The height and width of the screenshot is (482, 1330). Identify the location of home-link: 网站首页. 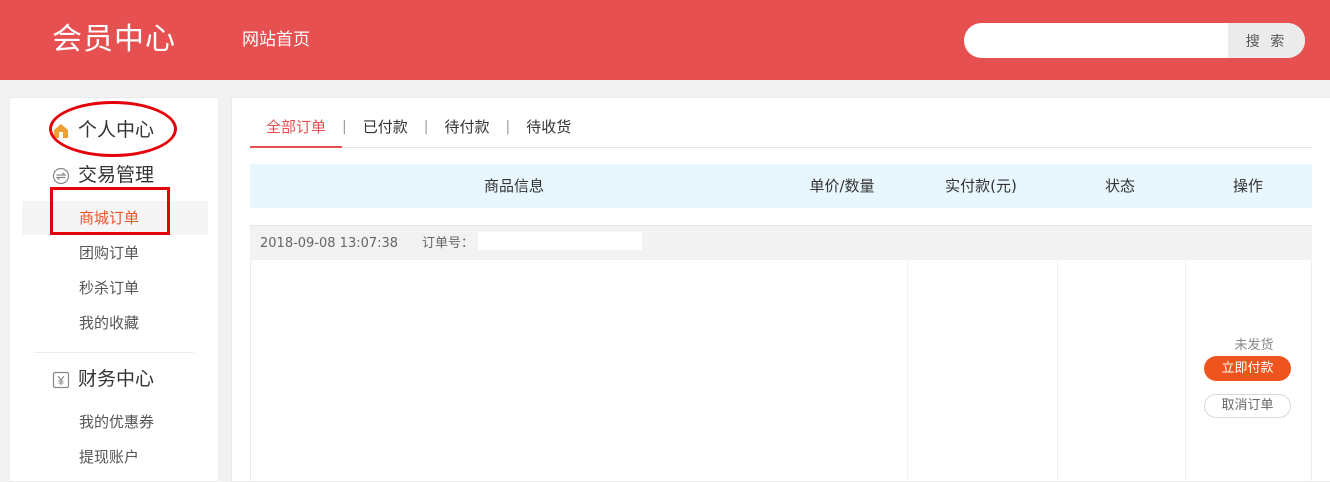
(276, 40).